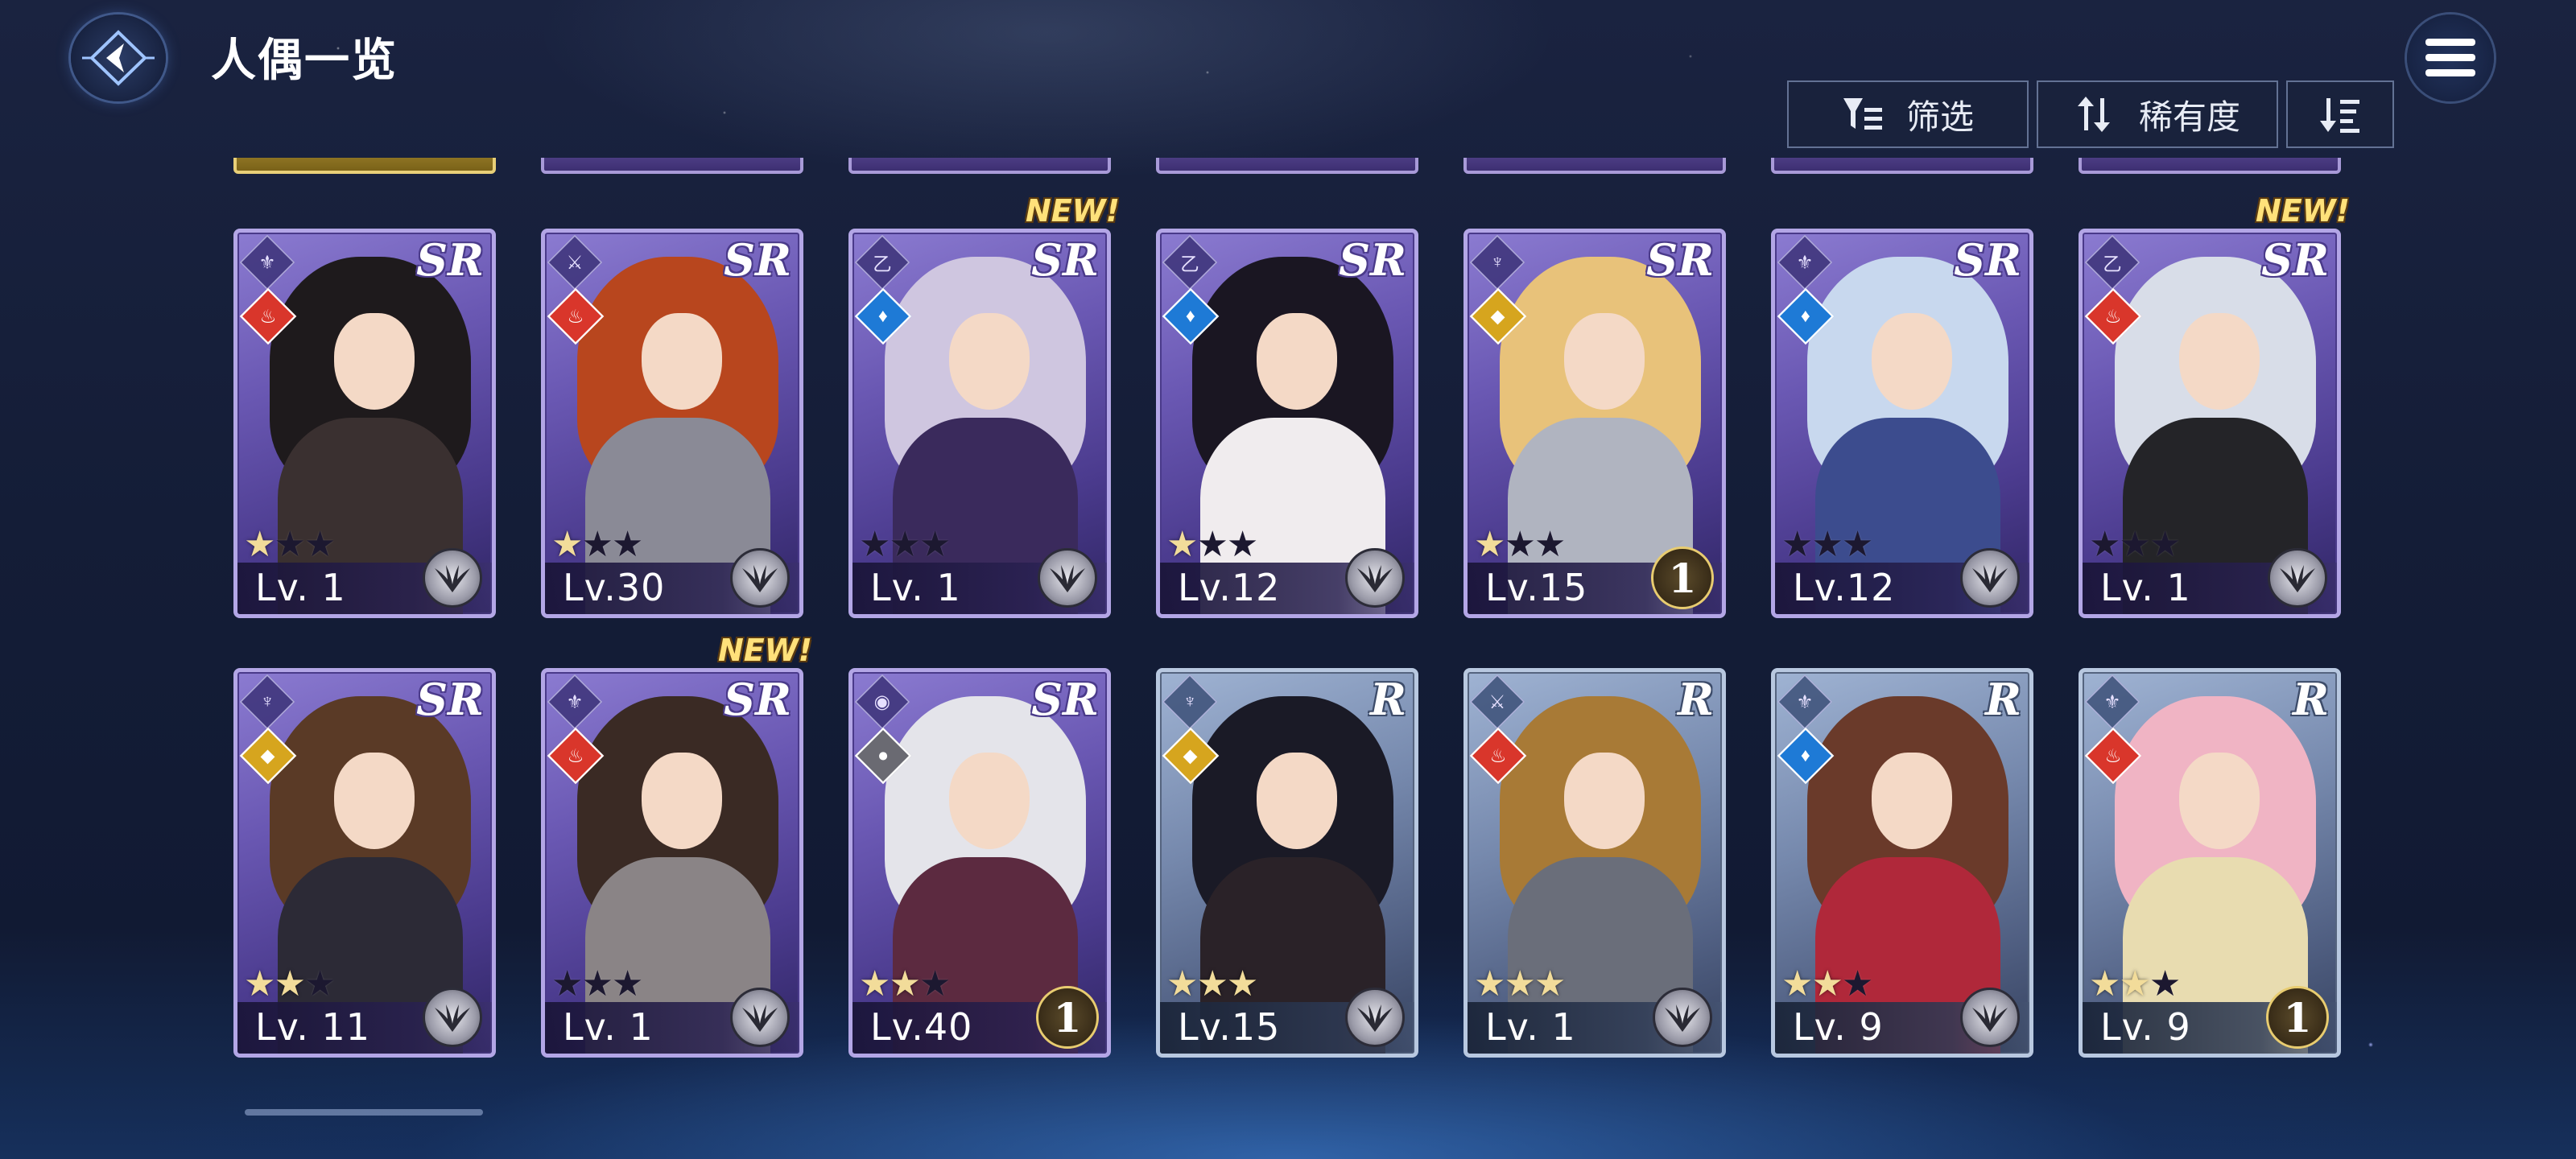 The image size is (2576, 1159). What do you see at coordinates (1594, 423) in the screenshot?
I see `character-card: ♆ ◆ SR ★★★ Lv.15 1` at bounding box center [1594, 423].